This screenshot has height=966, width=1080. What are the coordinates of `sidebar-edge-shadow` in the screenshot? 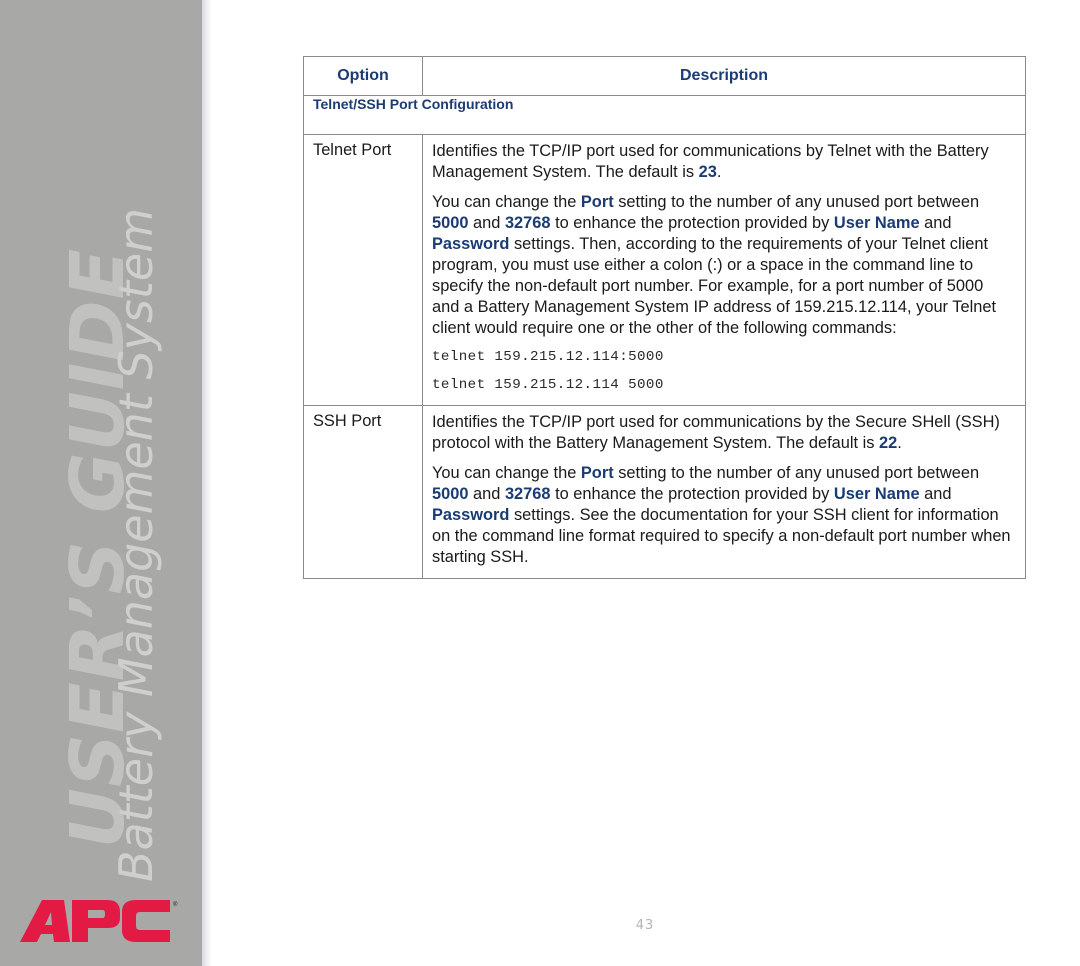 It's located at (207, 483).